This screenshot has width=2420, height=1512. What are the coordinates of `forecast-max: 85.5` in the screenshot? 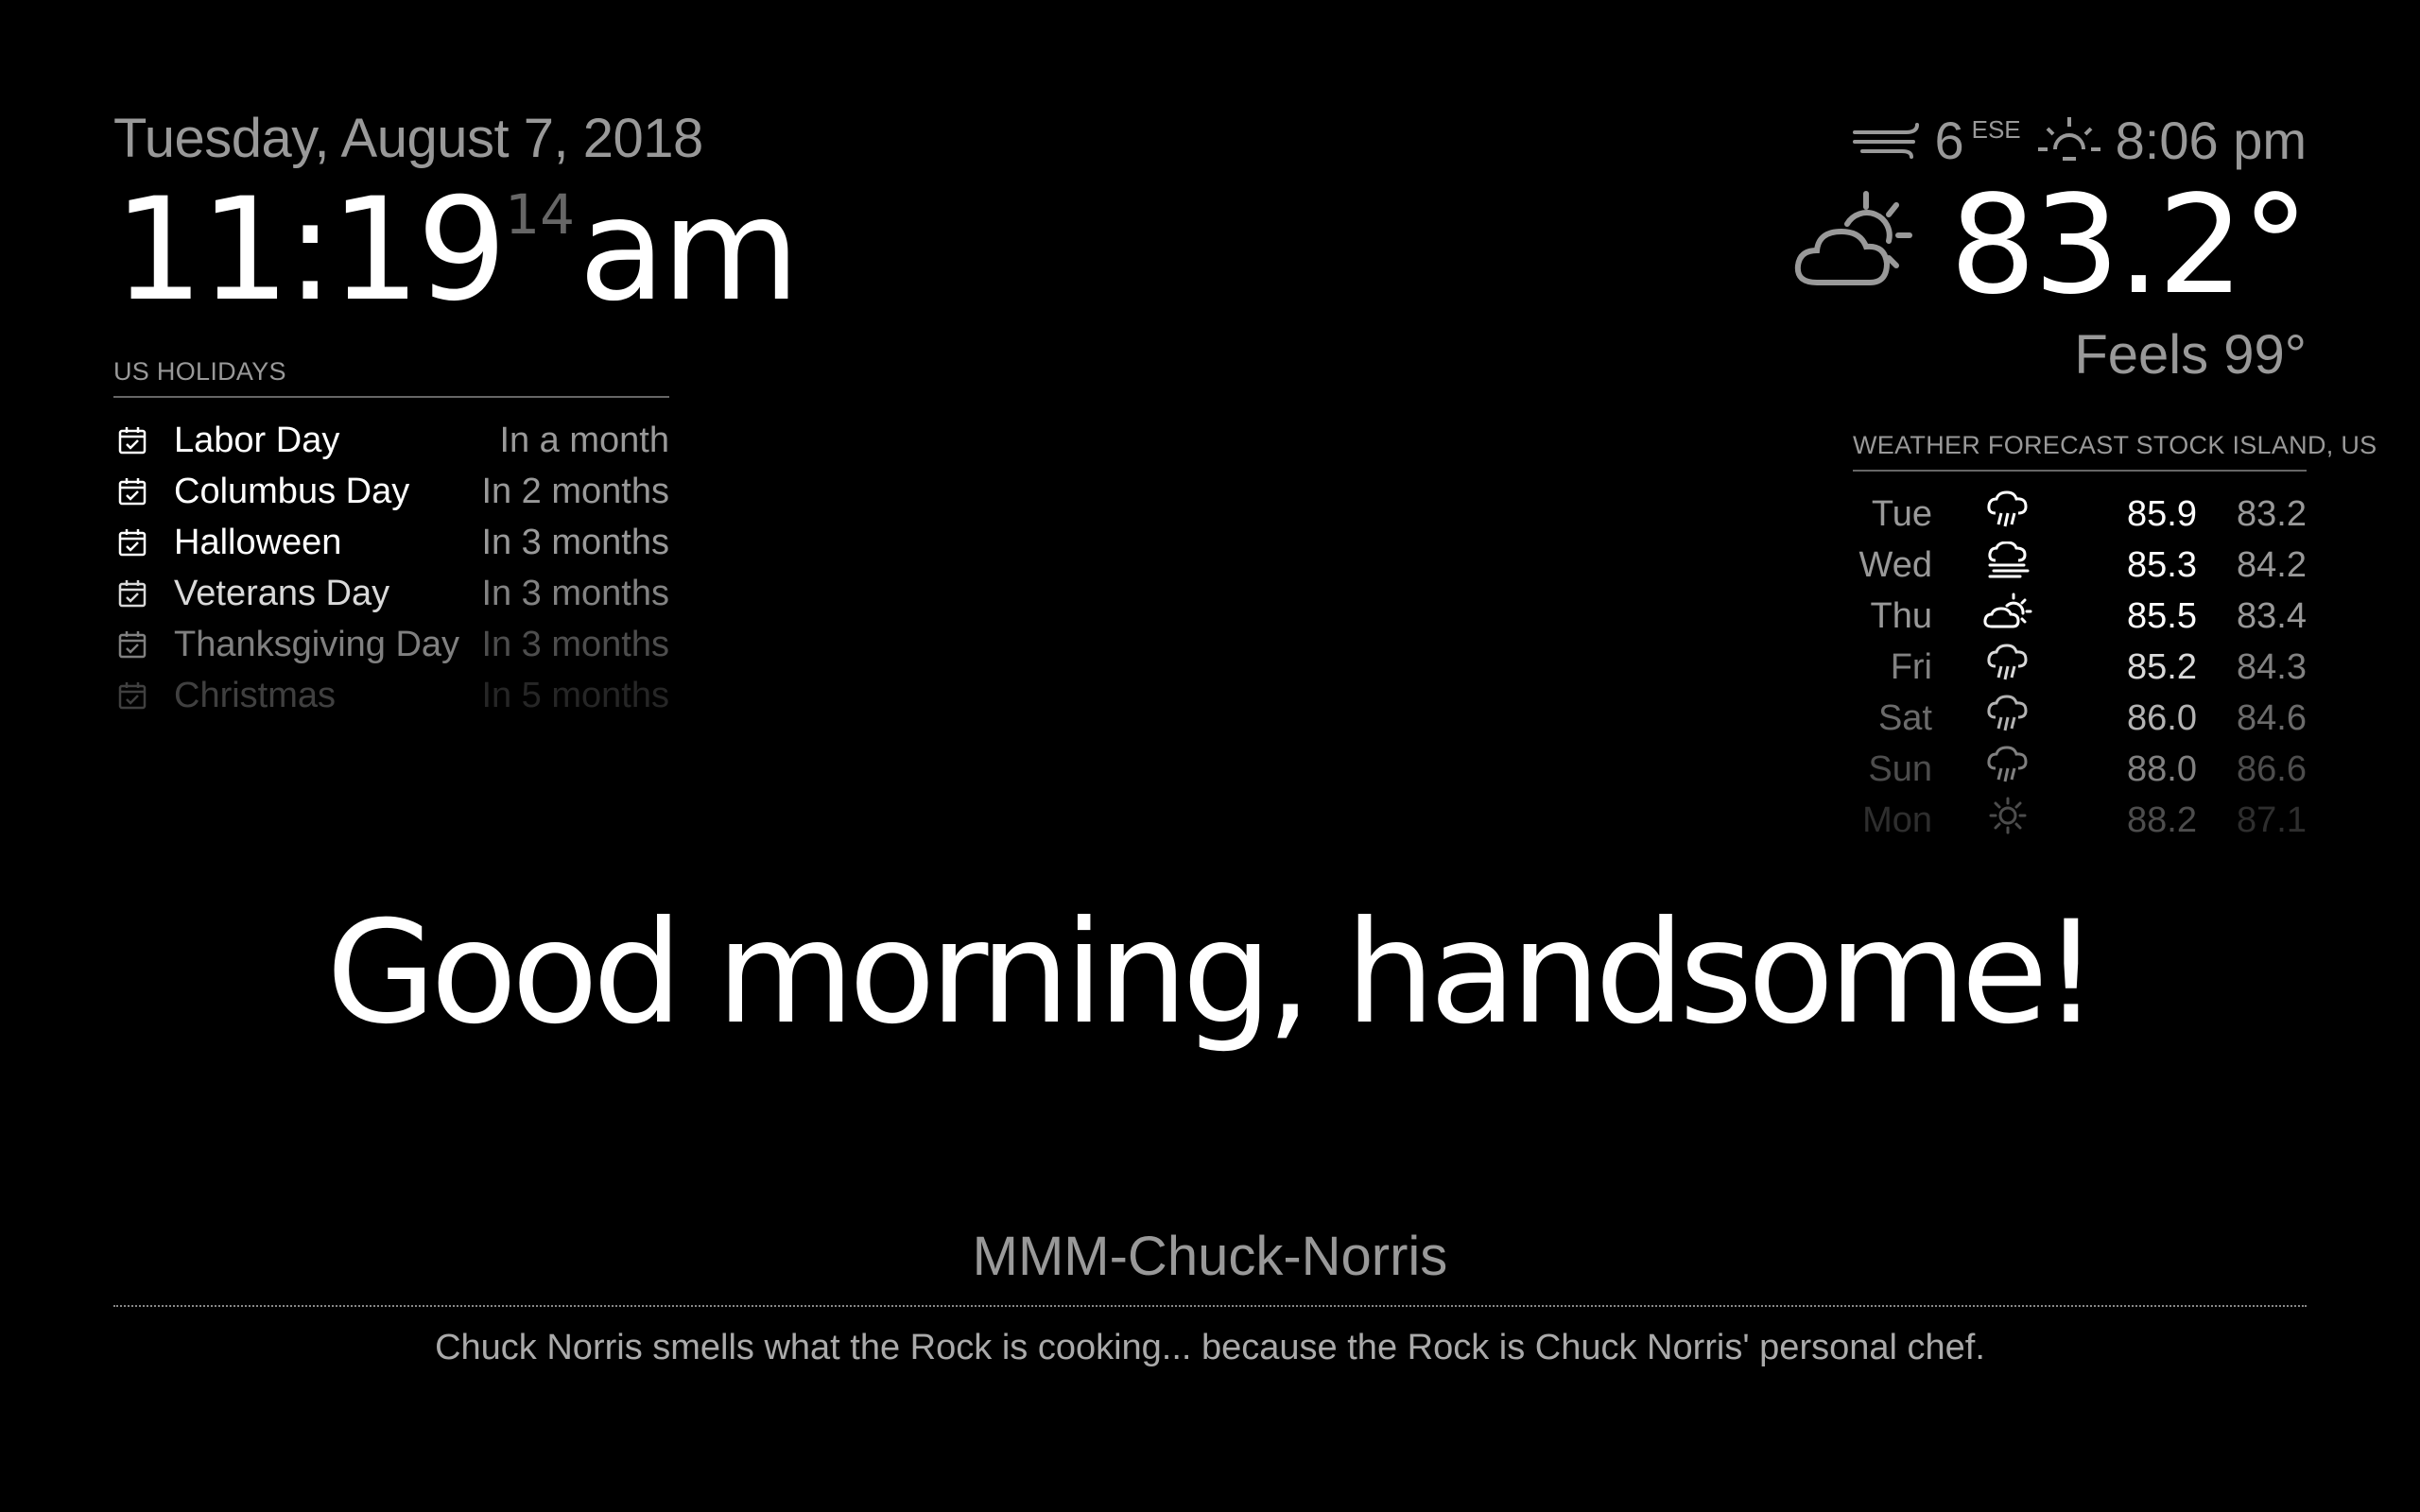 It's located at (2162, 615).